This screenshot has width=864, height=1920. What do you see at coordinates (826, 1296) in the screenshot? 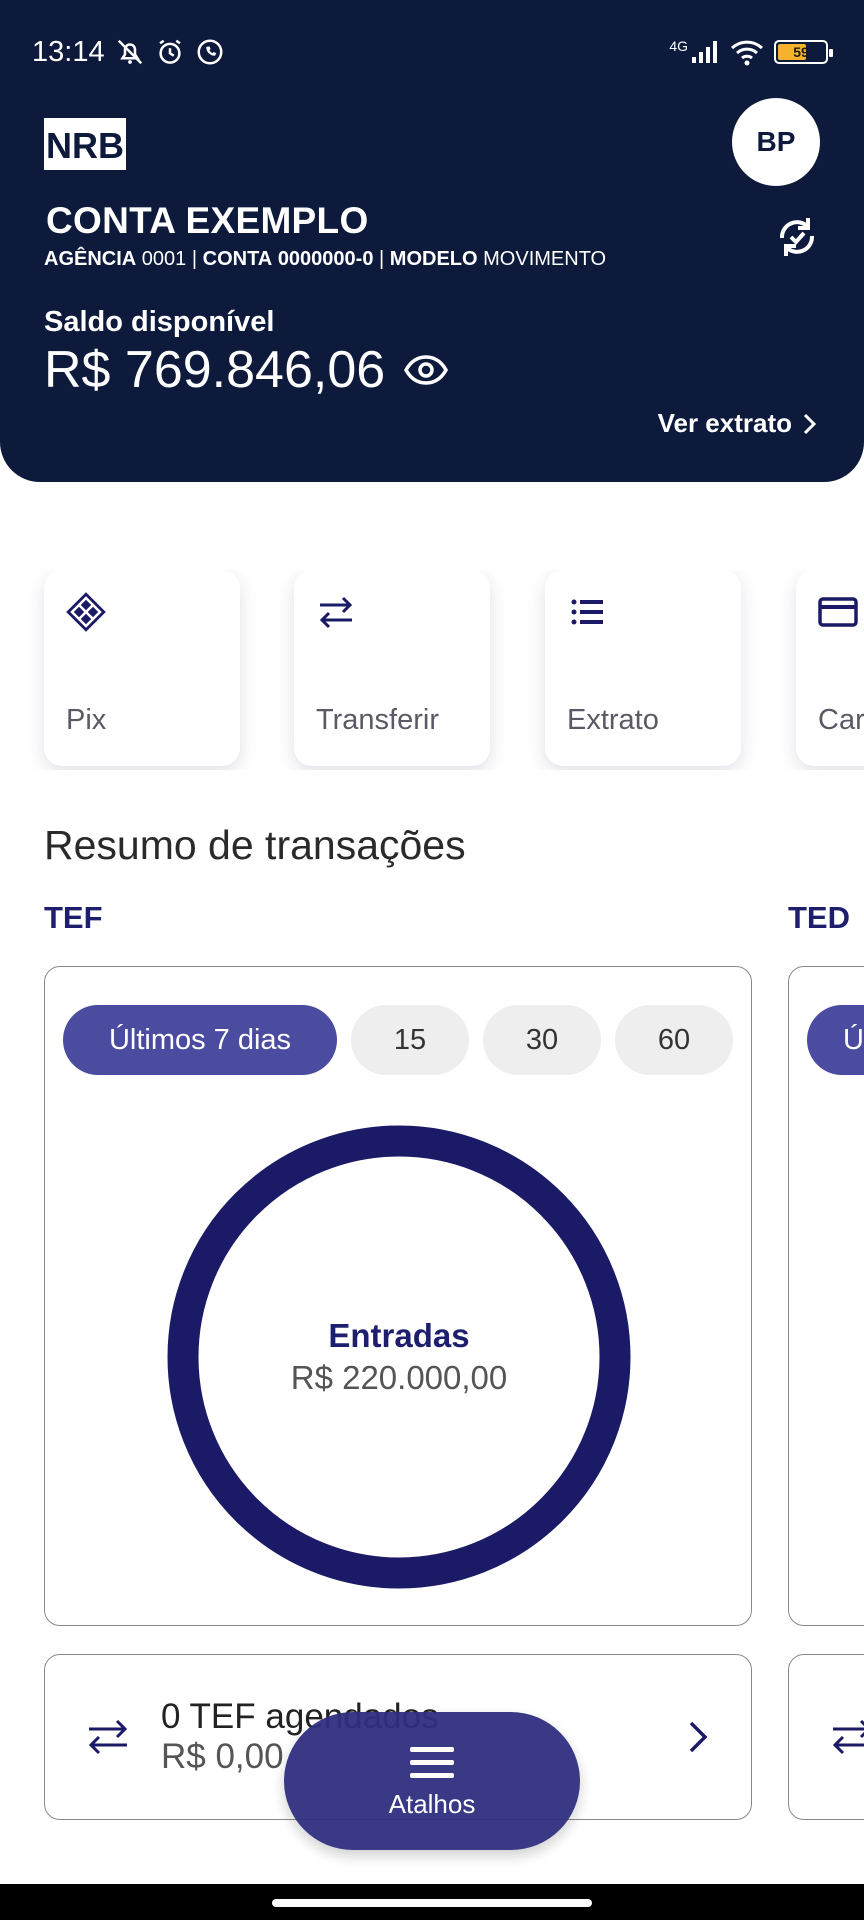
I see `ted-summary-card: Úl` at bounding box center [826, 1296].